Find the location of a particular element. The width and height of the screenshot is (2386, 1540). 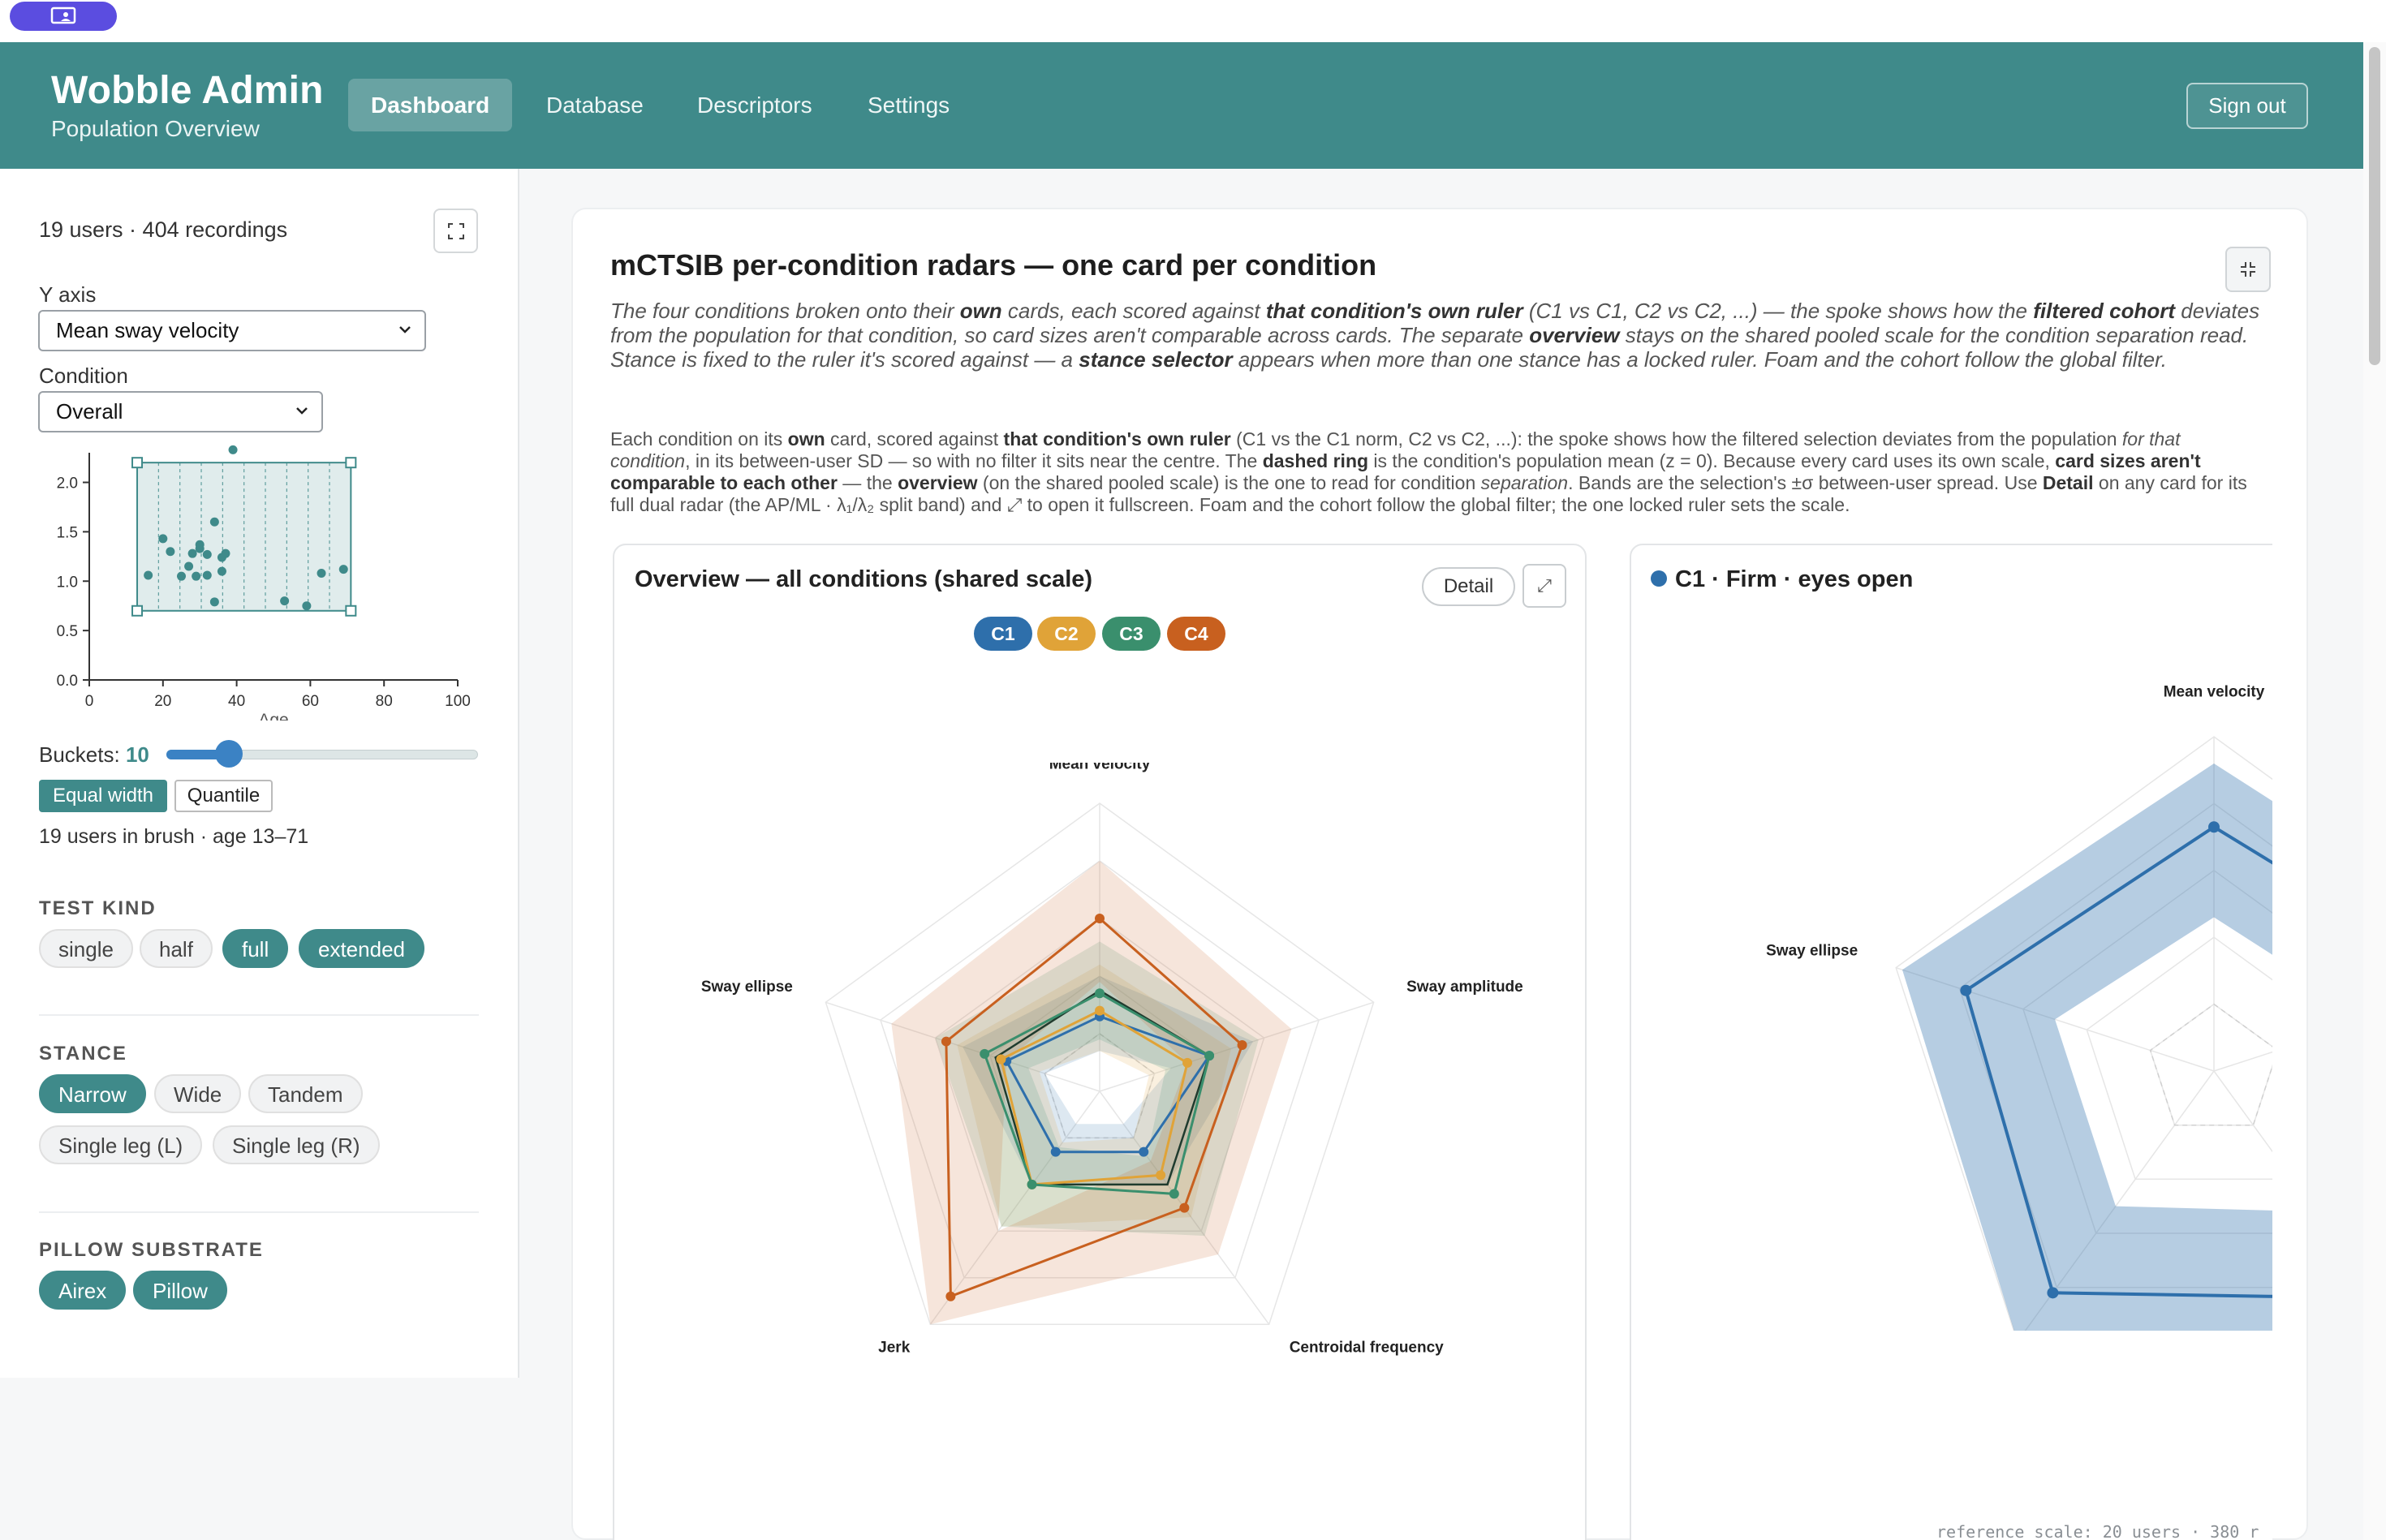

radar-axis-label: Sway ellipse is located at coordinates (1812, 950).